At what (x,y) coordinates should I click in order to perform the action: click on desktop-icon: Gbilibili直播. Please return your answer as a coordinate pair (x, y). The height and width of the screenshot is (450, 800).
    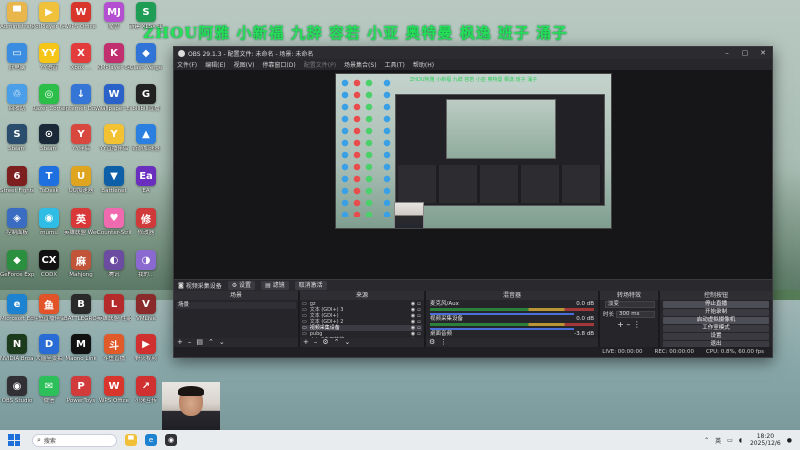
    Looking at the image, I should click on (146, 98).